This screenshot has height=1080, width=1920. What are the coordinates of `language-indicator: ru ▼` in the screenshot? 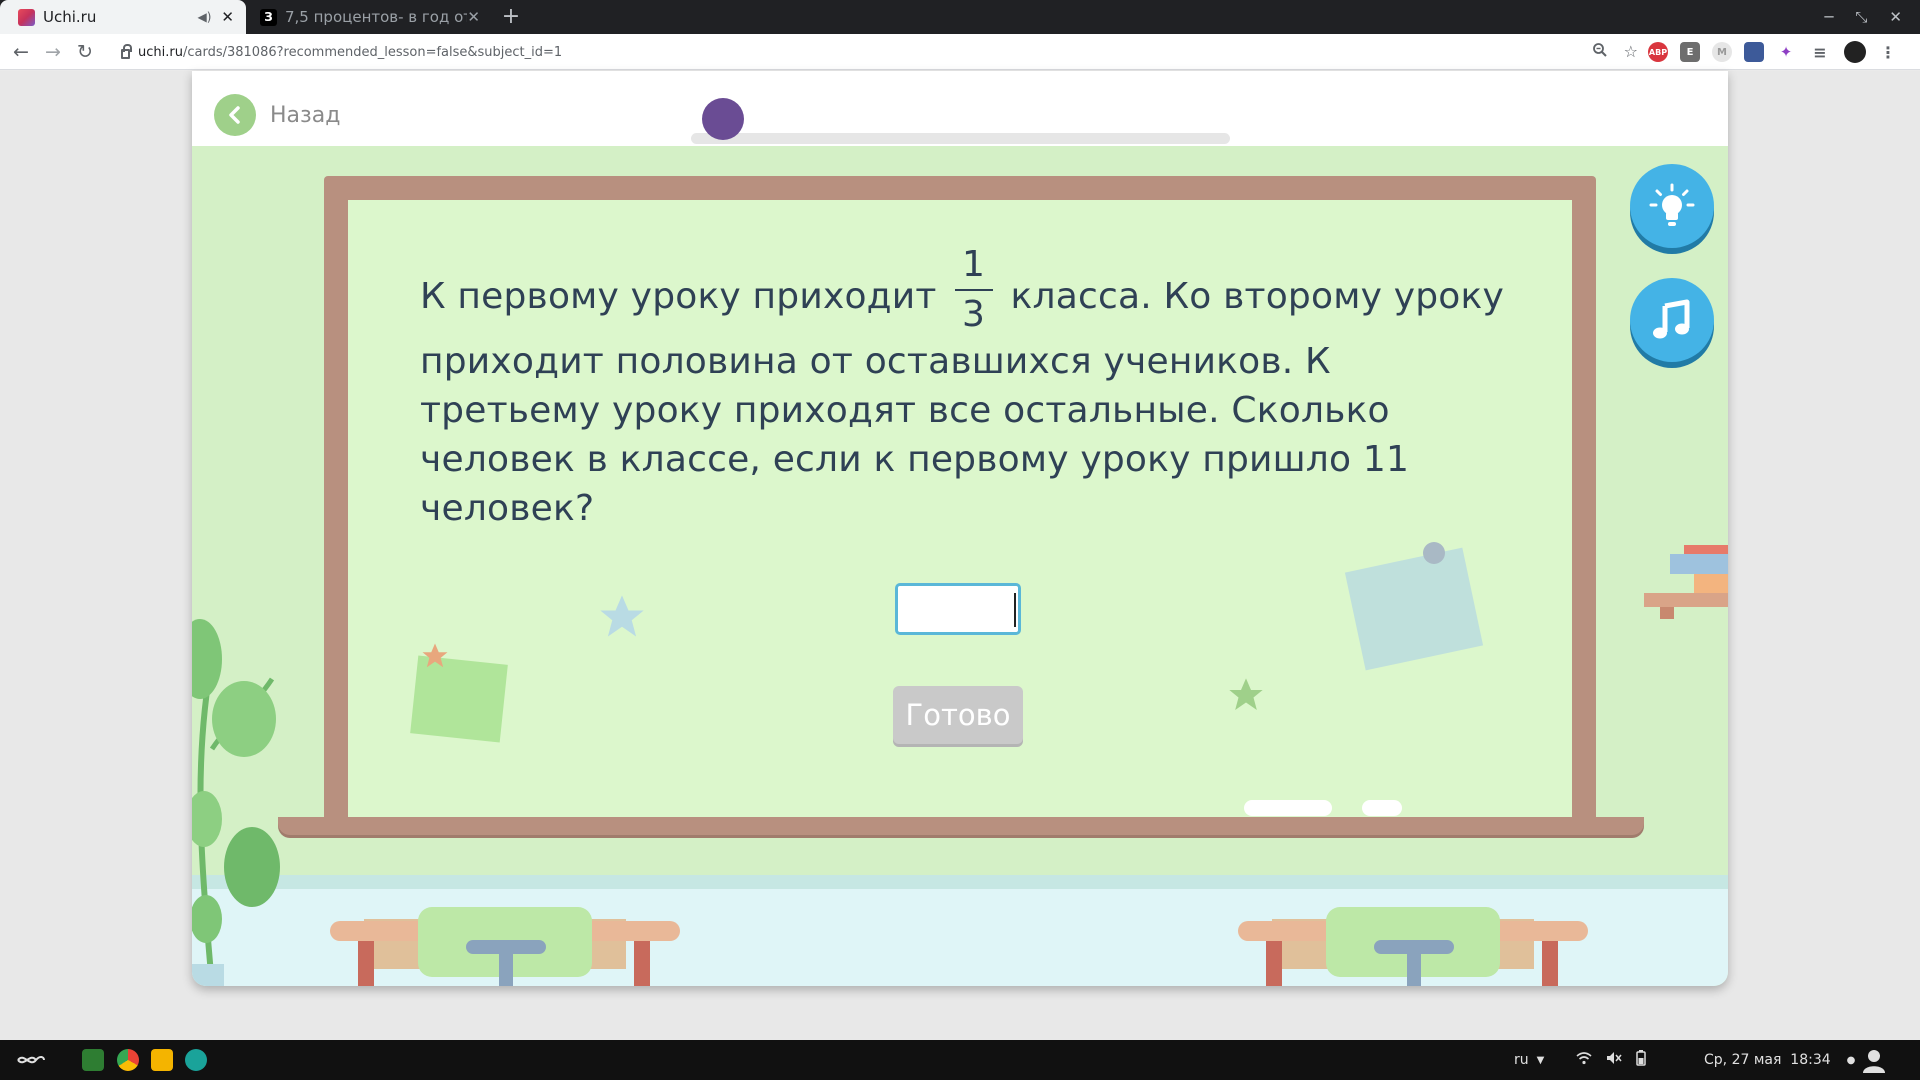 It's located at (1529, 1060).